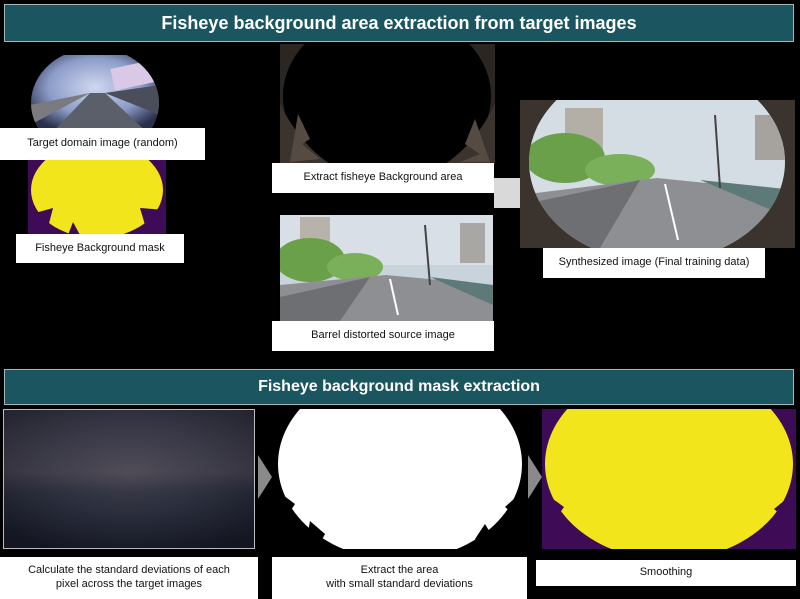 Image resolution: width=800 pixels, height=599 pixels. What do you see at coordinates (387, 104) in the screenshot?
I see `extracted-background-image` at bounding box center [387, 104].